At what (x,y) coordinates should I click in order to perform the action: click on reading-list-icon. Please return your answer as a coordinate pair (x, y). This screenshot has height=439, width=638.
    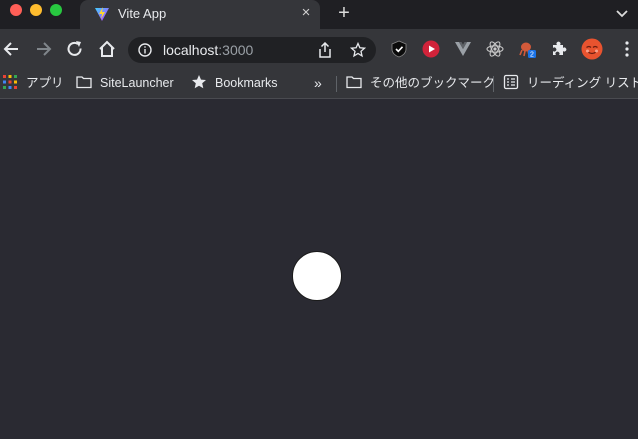
    Looking at the image, I should click on (511, 82).